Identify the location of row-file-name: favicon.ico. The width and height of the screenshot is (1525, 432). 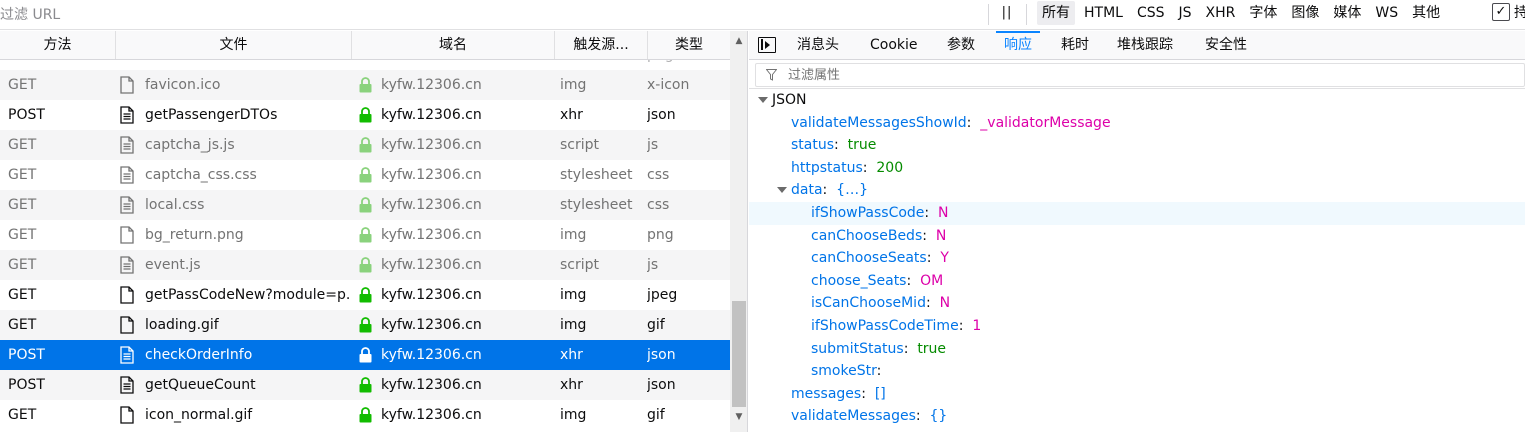
(183, 85).